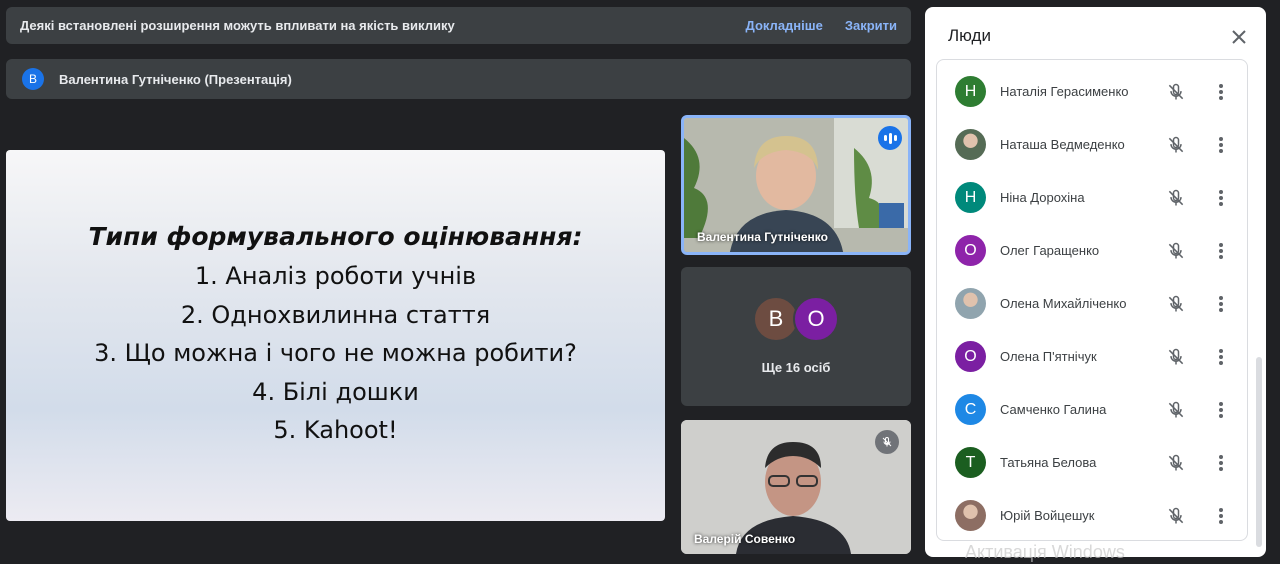 This screenshot has height=564, width=1280. I want to click on participant-name: Татьяна Белова, so click(1048, 462).